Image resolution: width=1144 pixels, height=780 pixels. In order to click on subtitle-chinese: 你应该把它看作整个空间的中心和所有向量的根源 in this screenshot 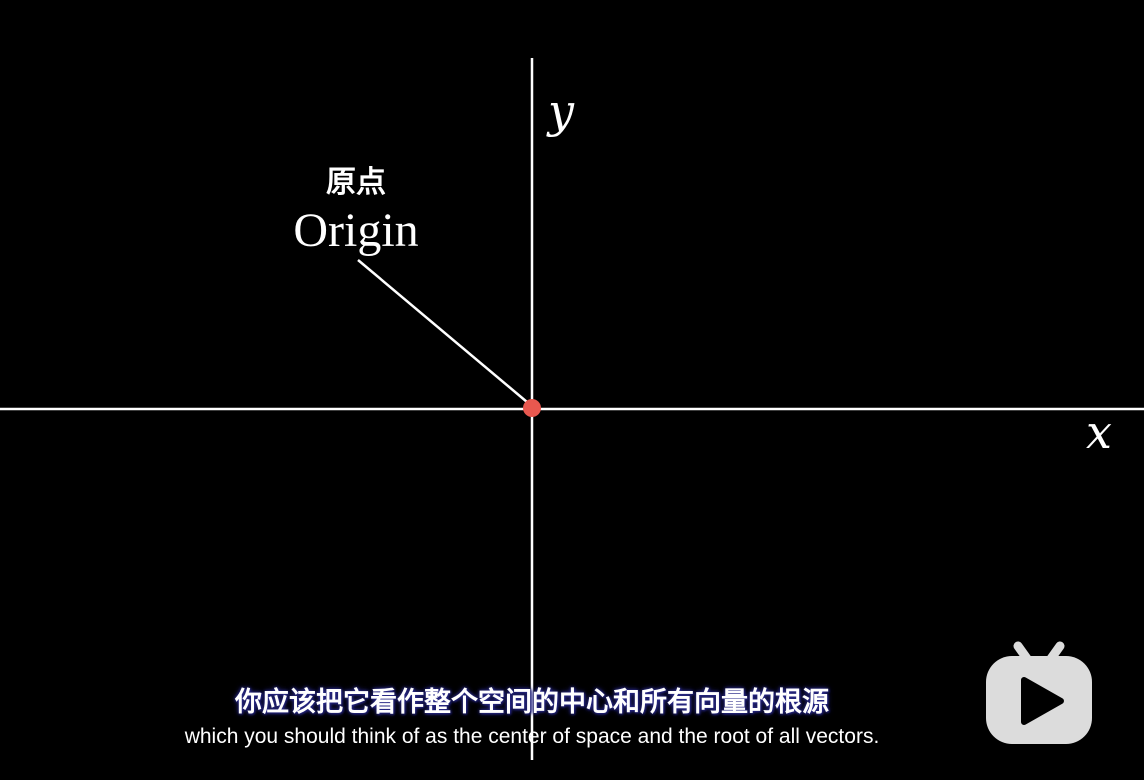, I will do `click(532, 702)`.